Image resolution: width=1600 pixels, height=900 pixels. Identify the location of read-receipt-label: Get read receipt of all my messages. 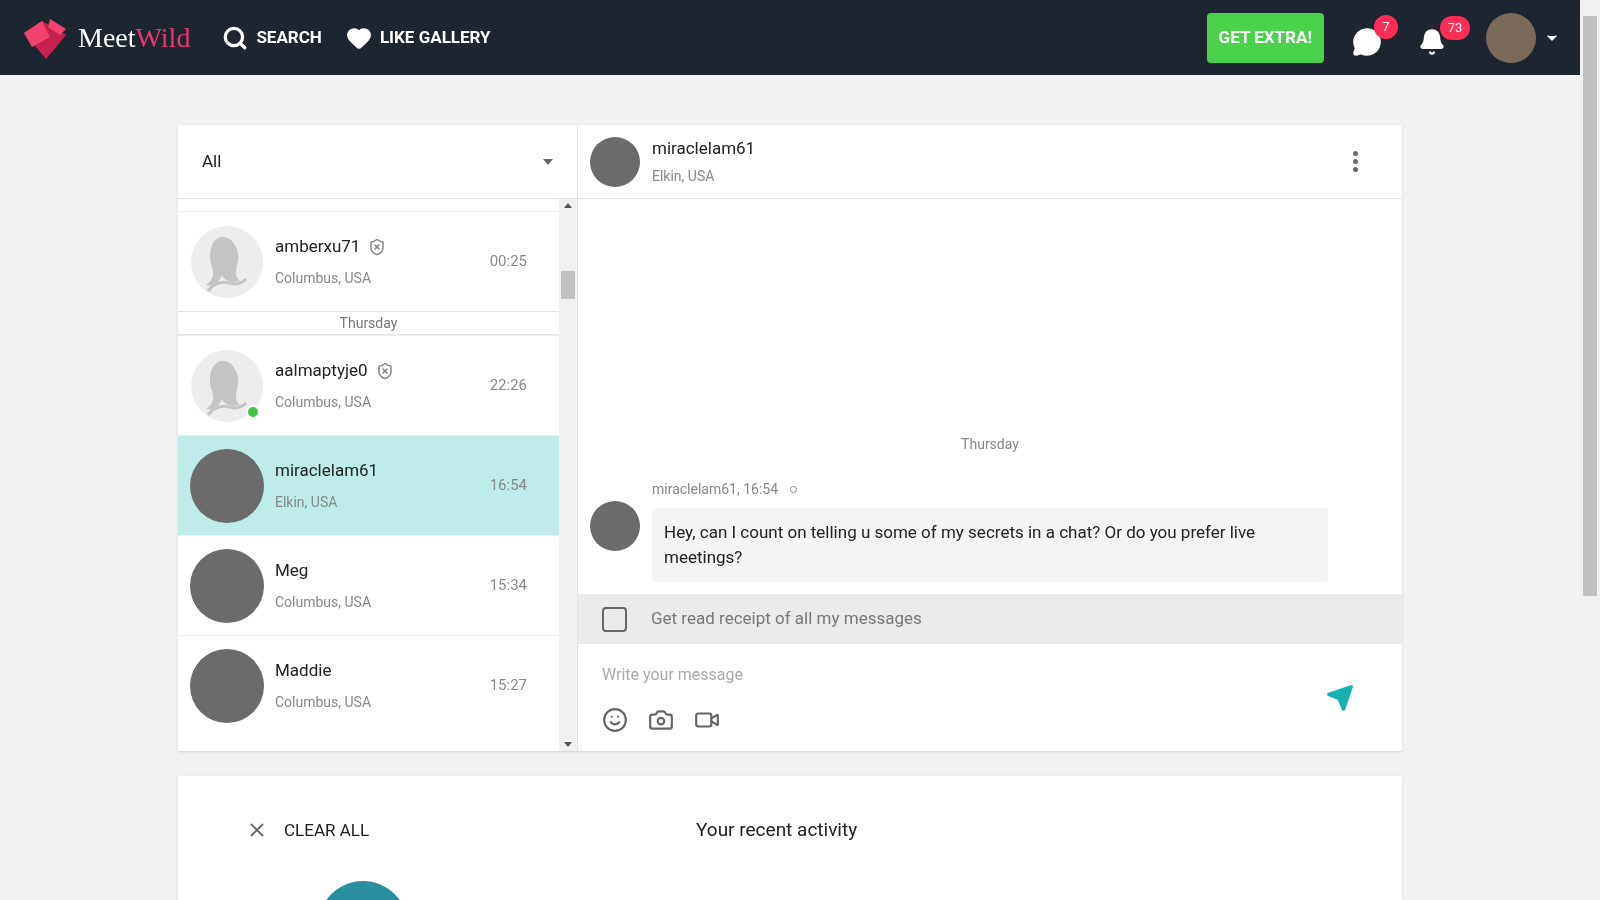
(786, 619).